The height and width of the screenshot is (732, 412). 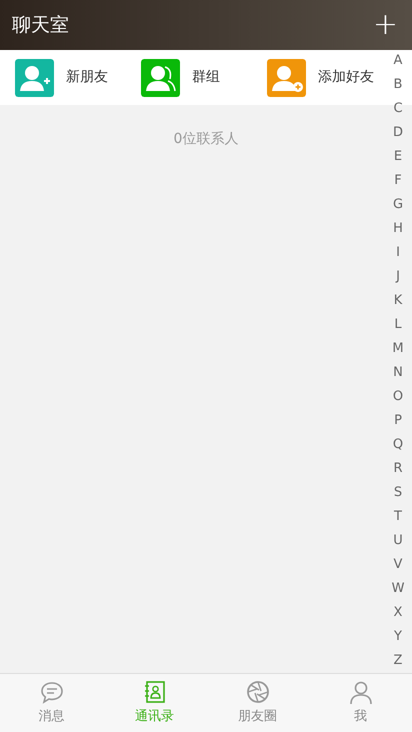 I want to click on index-letter: G, so click(x=398, y=205).